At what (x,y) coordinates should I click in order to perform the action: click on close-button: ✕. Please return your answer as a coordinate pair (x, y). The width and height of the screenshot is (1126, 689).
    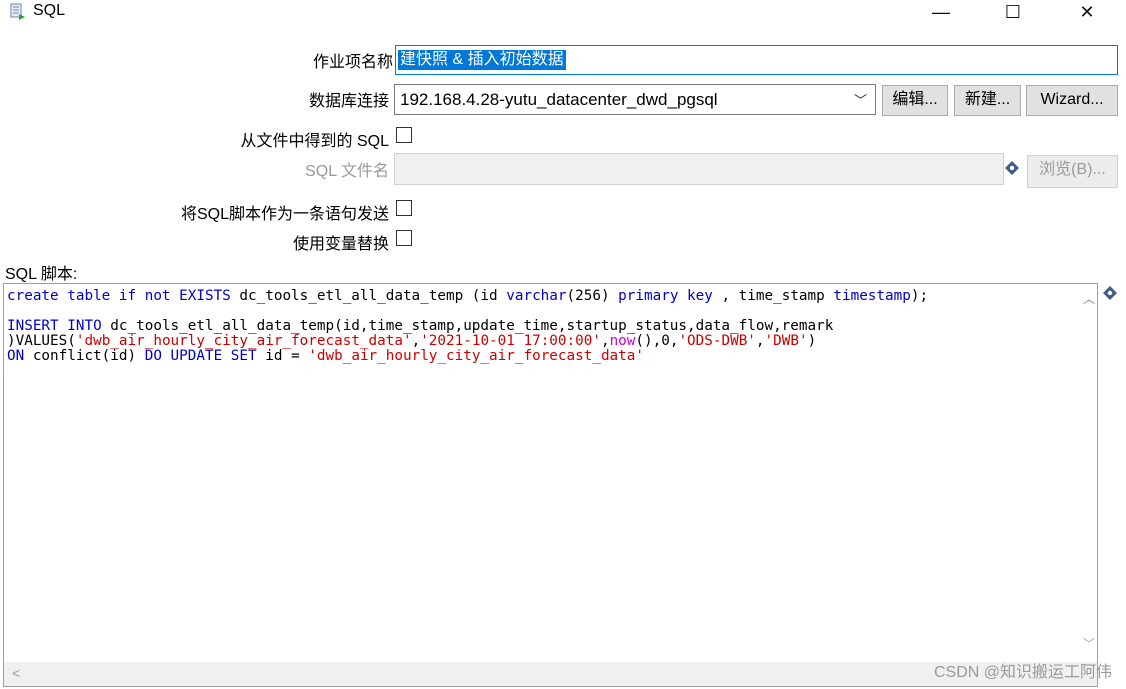
    Looking at the image, I should click on (1087, 13).